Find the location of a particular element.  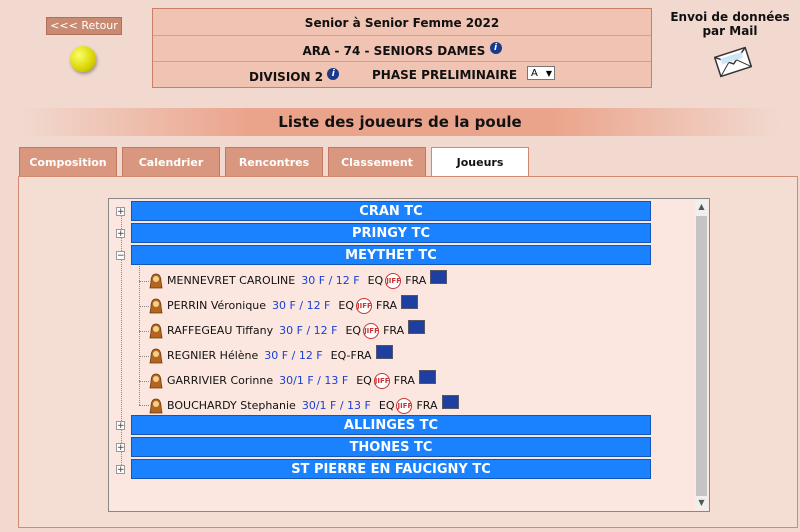

competition-title: Senior à Senior Femme 2022 is located at coordinates (402, 23).